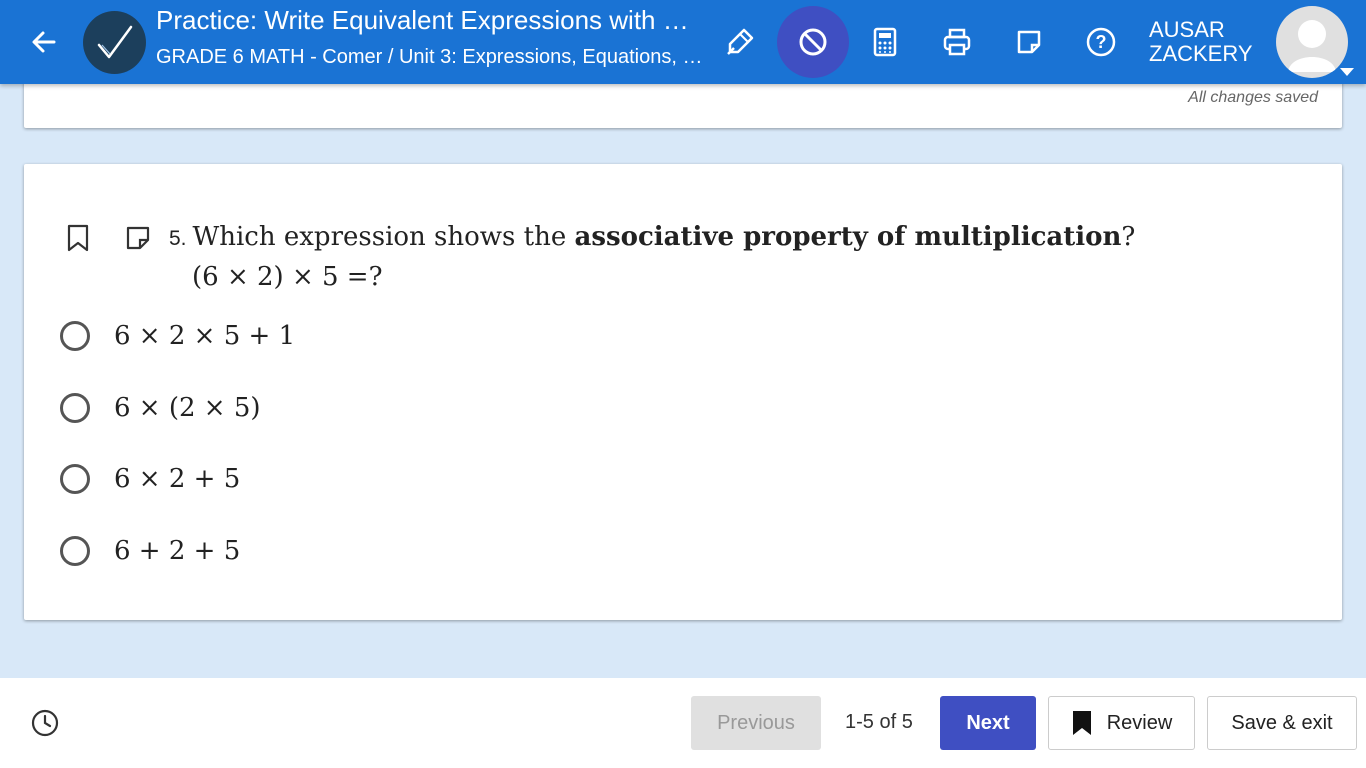 The width and height of the screenshot is (1366, 768). Describe the element at coordinates (410, 479) in the screenshot. I see `answer-option-c: 6 × 2 + 5` at that location.